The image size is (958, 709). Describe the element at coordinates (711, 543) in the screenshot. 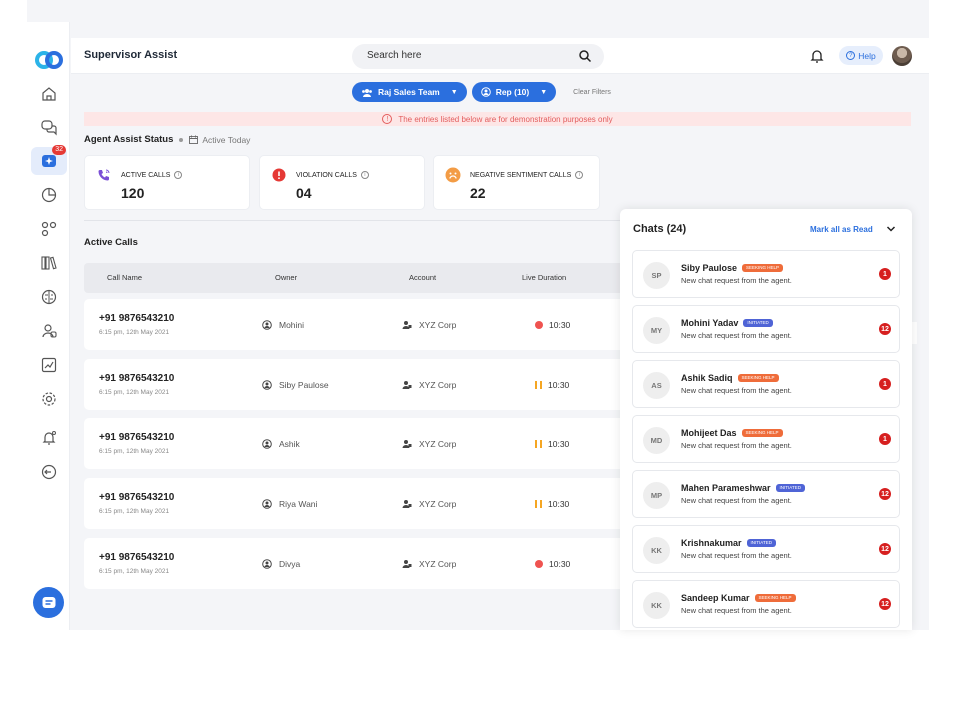

I see `chat-name: Krishnakumar` at that location.